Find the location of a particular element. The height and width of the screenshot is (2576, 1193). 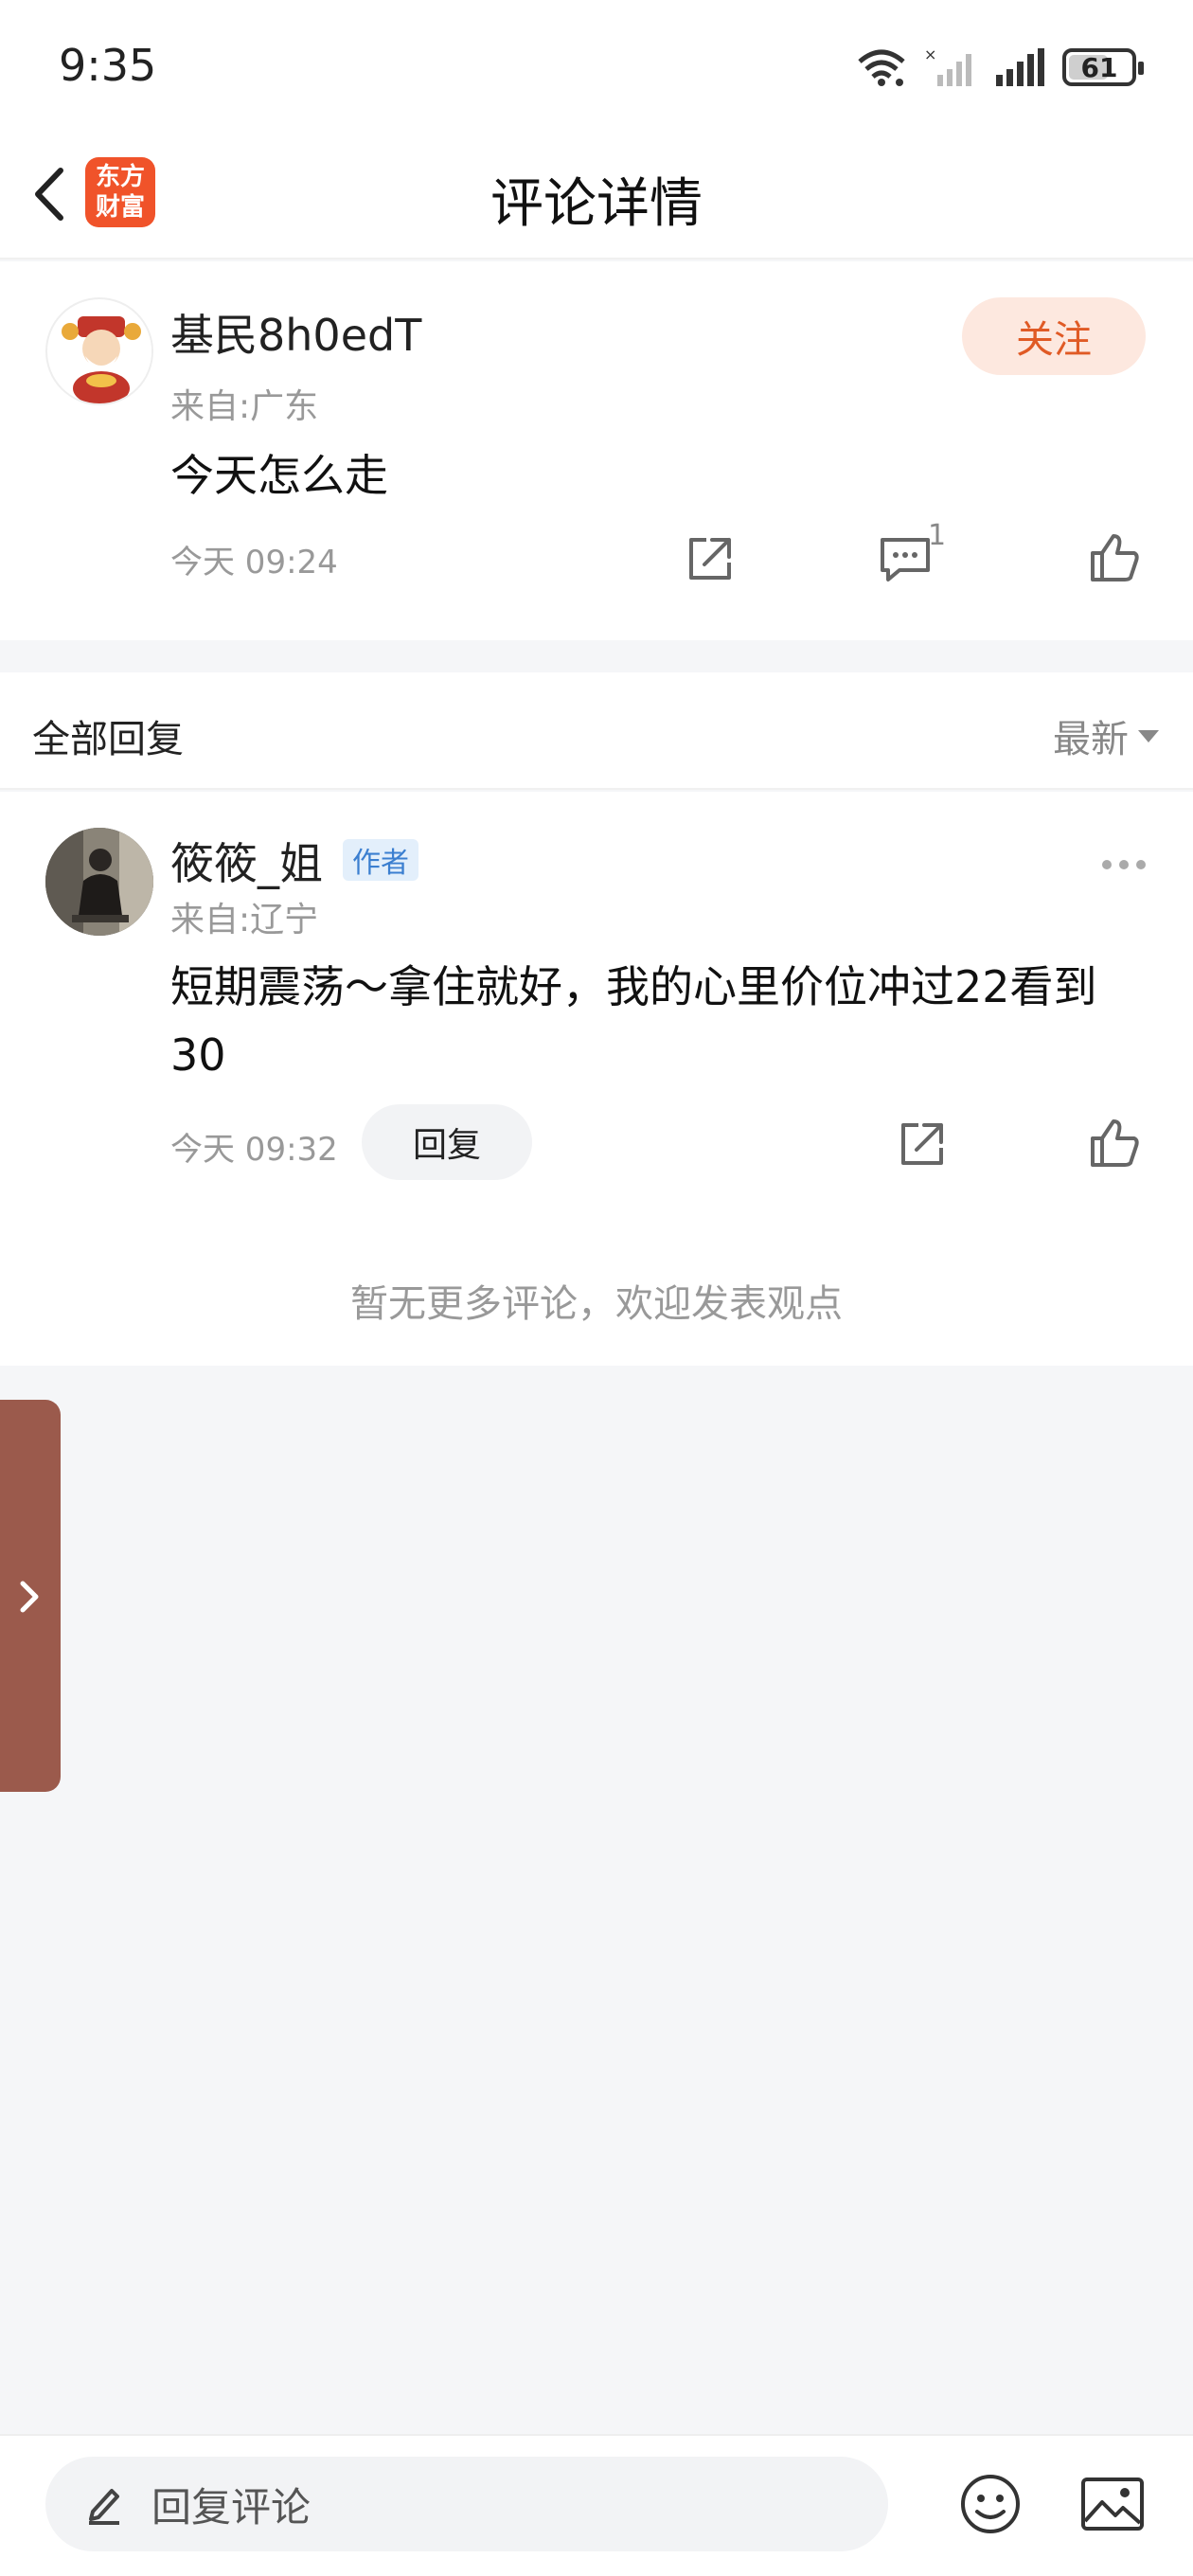

chevron-right-icon is located at coordinates (29, 1597).